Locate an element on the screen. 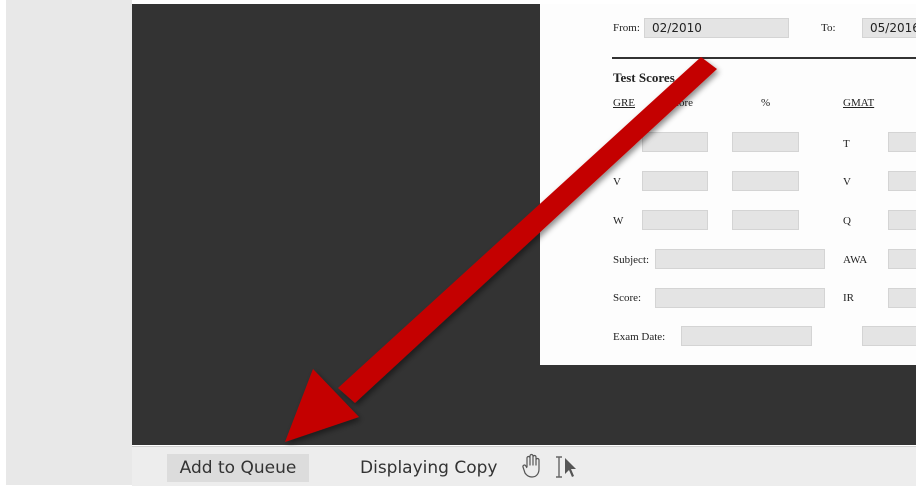 This screenshot has width=916, height=488. bottom-toolbar: Add to Queue Displaying Copy is located at coordinates (524, 466).